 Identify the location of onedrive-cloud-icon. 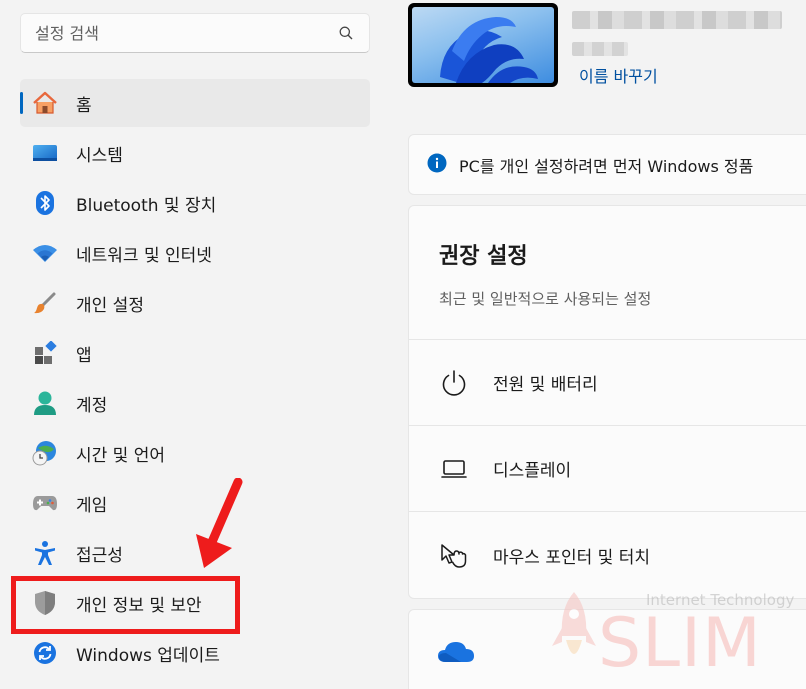
(456, 654).